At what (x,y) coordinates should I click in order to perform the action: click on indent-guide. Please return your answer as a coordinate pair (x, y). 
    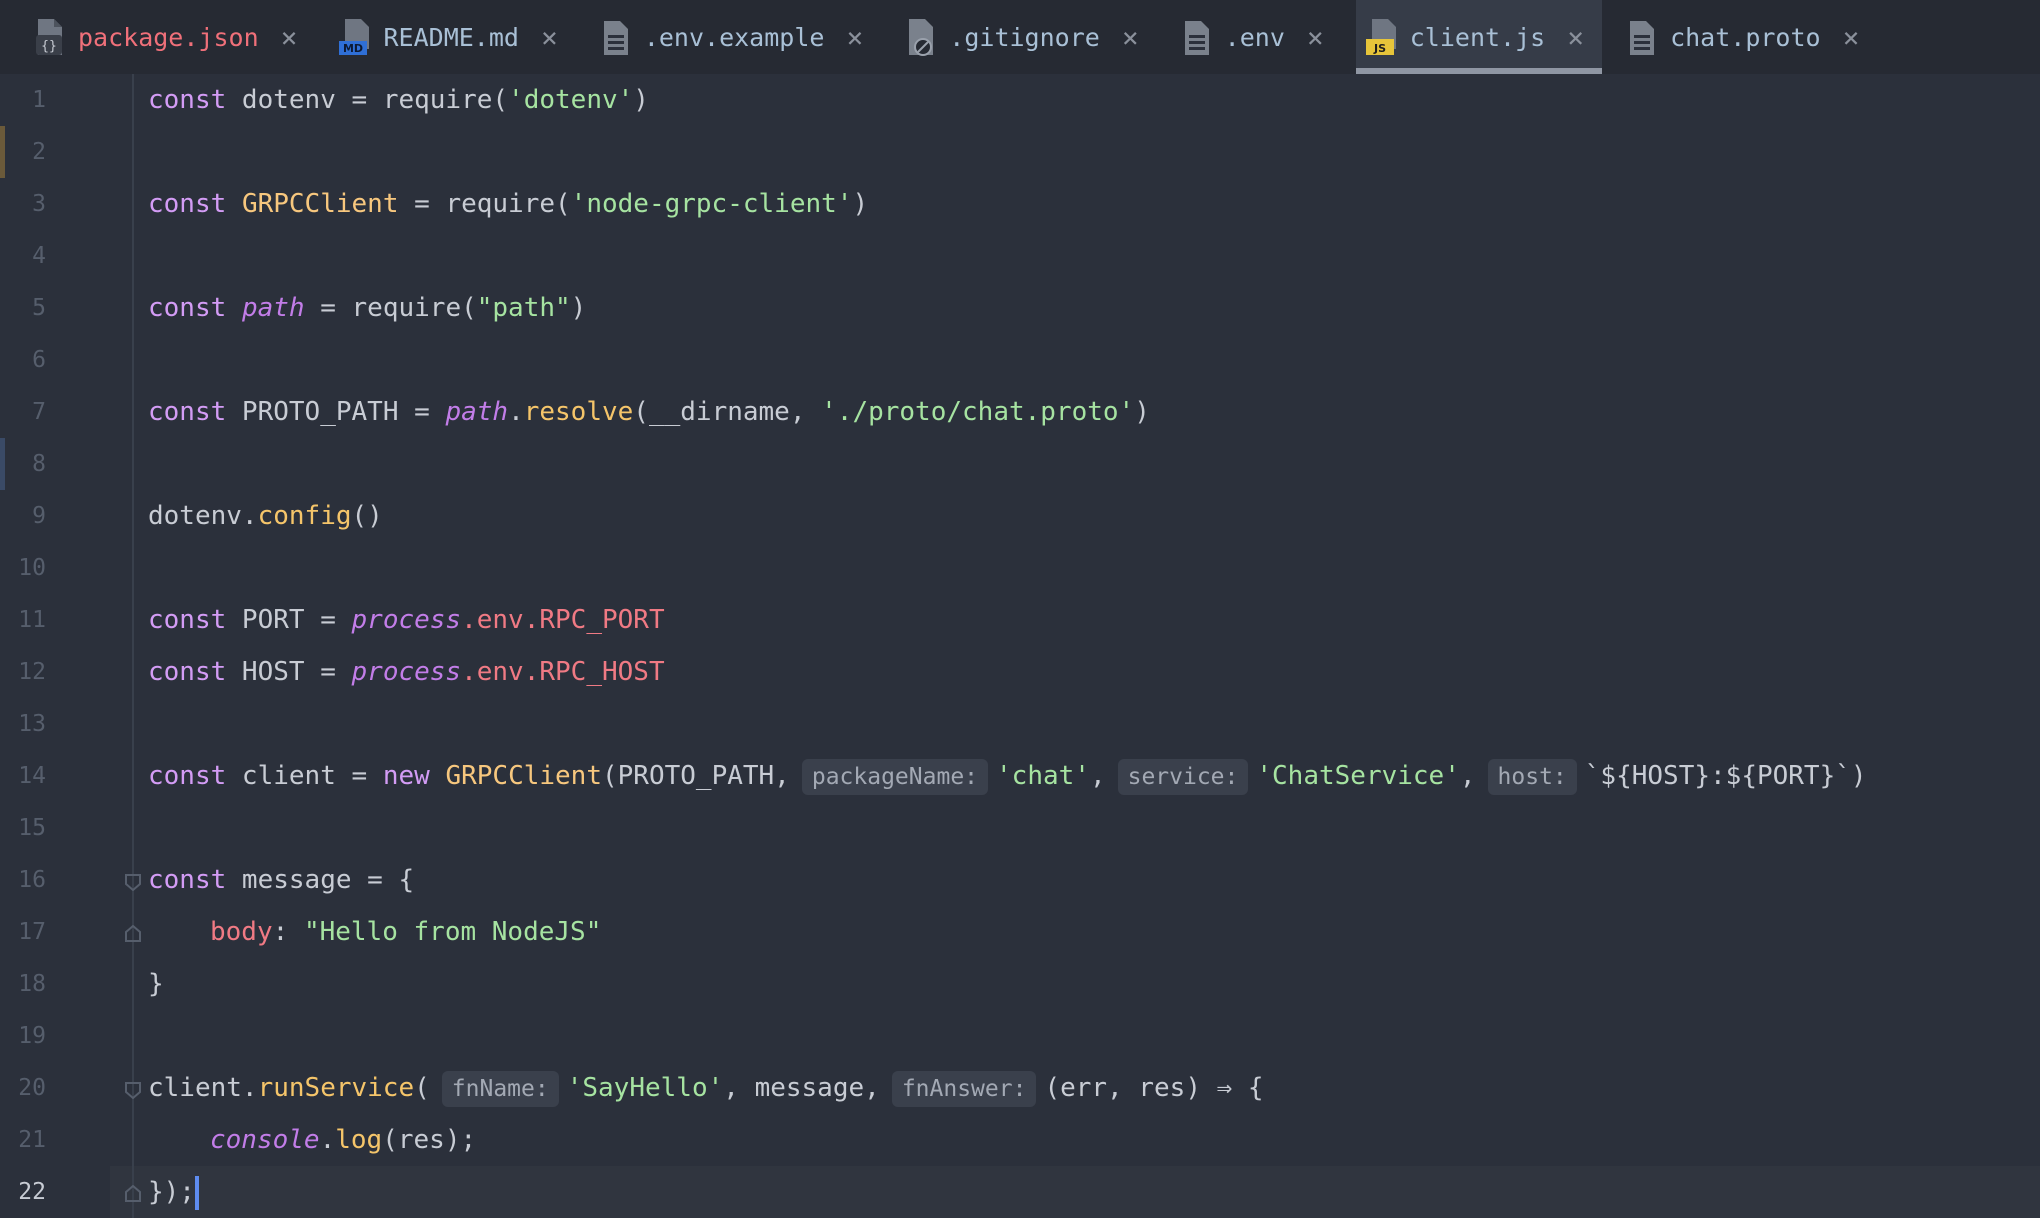
    Looking at the image, I should click on (133, 646).